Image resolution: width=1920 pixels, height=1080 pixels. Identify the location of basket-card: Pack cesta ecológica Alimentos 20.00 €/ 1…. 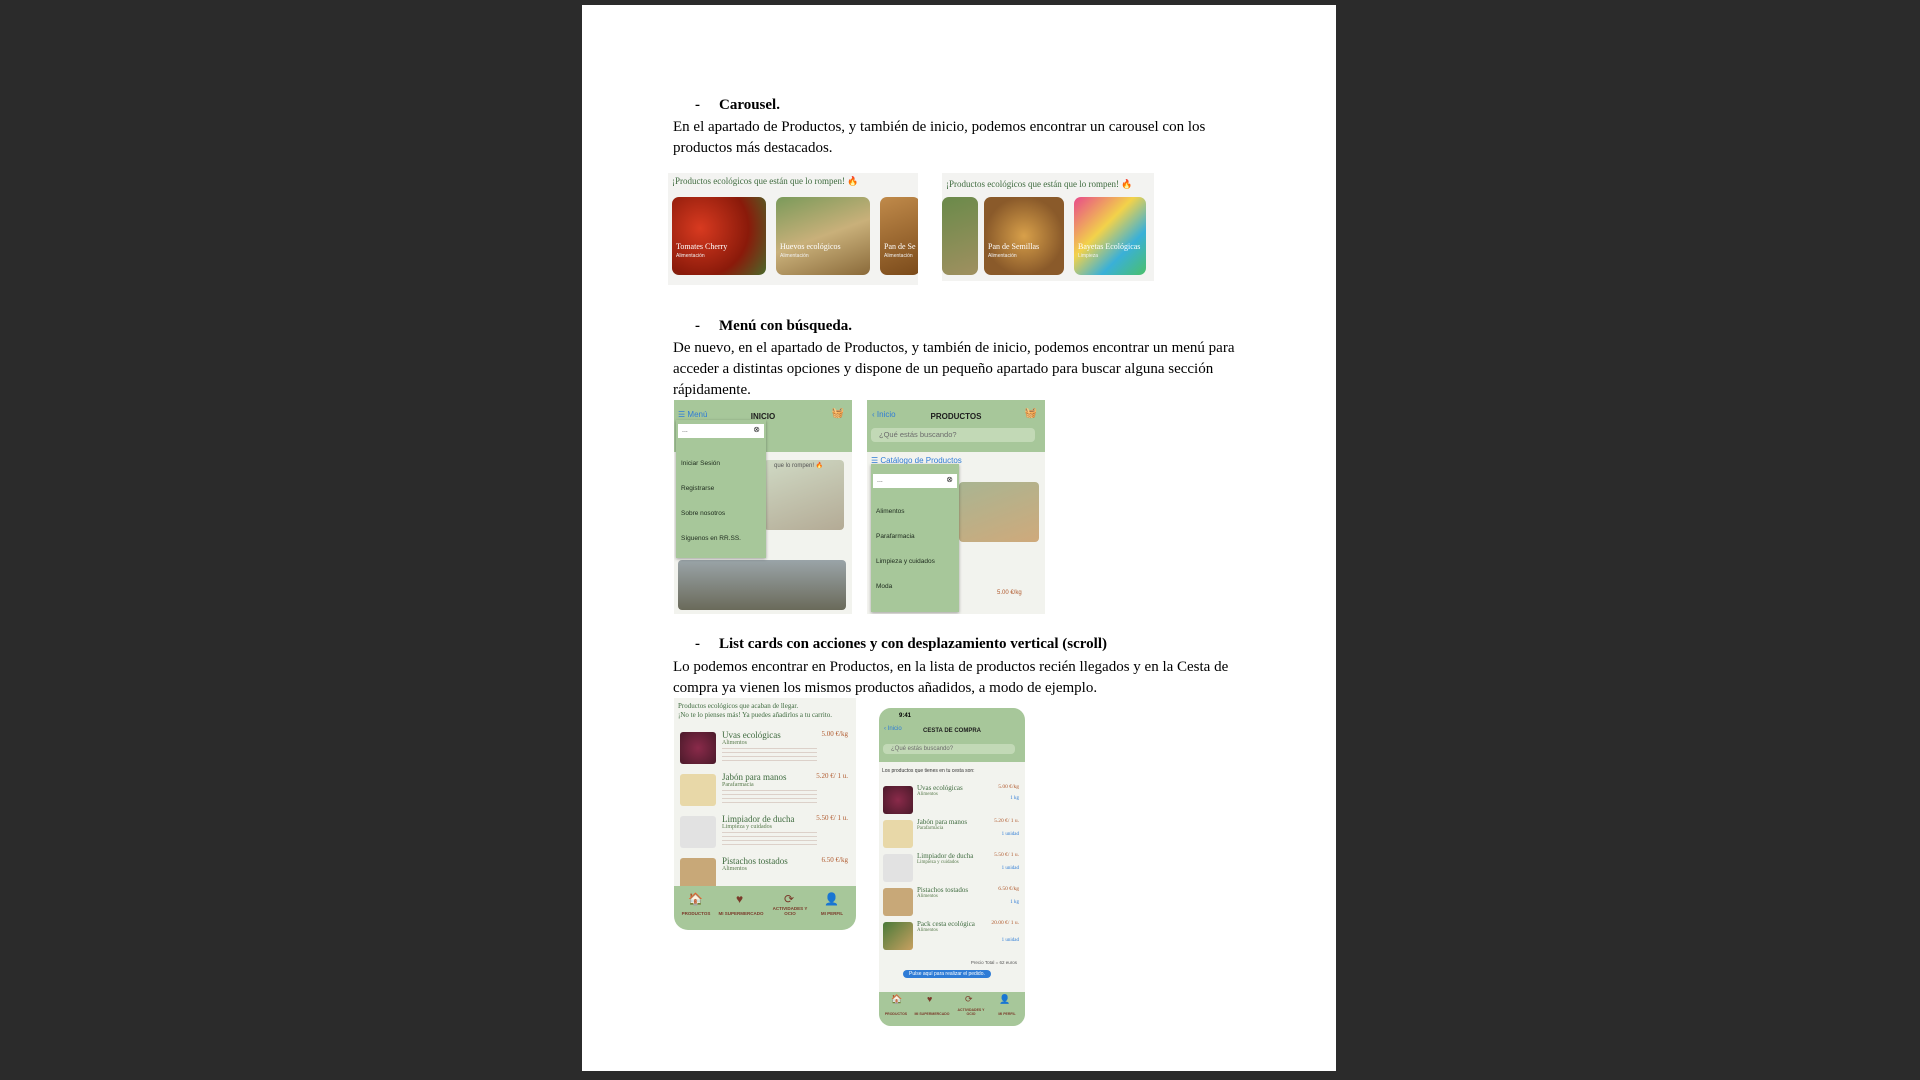
(951, 936).